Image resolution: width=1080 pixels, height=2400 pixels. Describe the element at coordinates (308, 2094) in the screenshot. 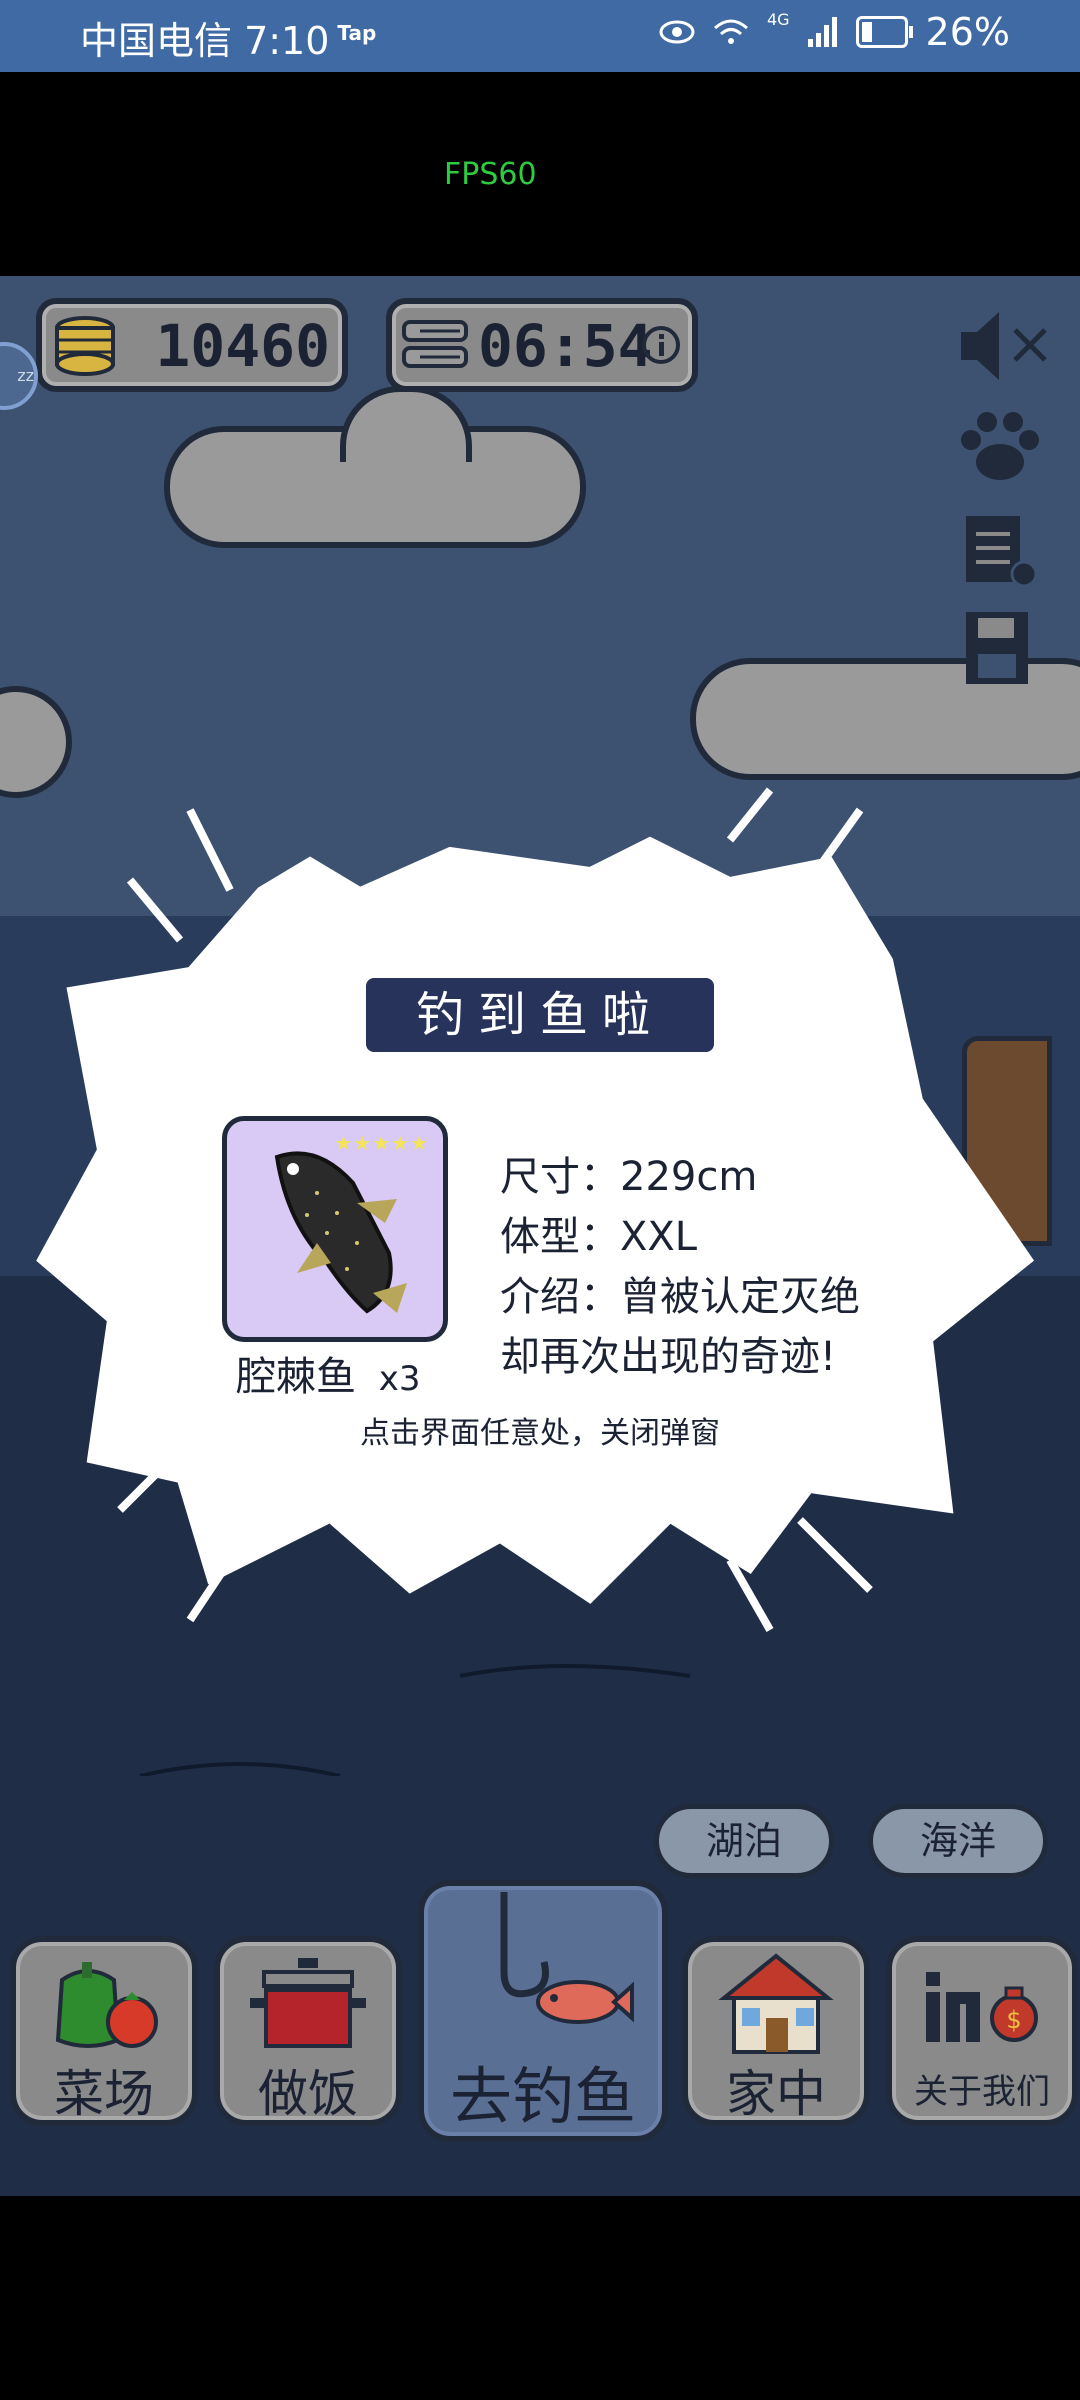

I see `nav-cook-label: 做饭` at that location.